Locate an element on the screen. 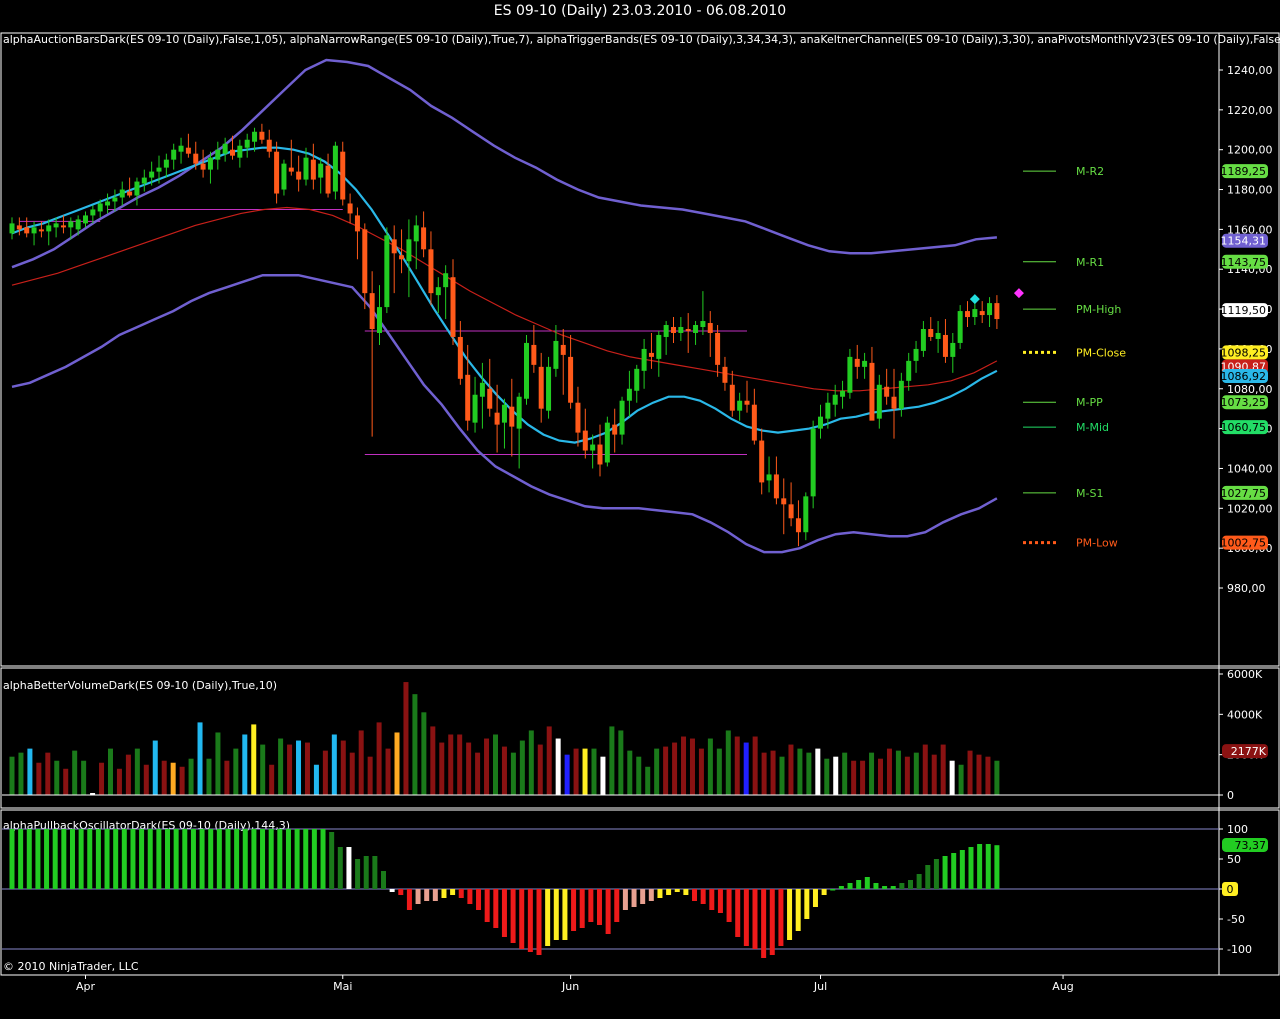 The height and width of the screenshot is (1019, 1280). copyright-text: © 2010 NinjaTrader, LLC is located at coordinates (71, 966).